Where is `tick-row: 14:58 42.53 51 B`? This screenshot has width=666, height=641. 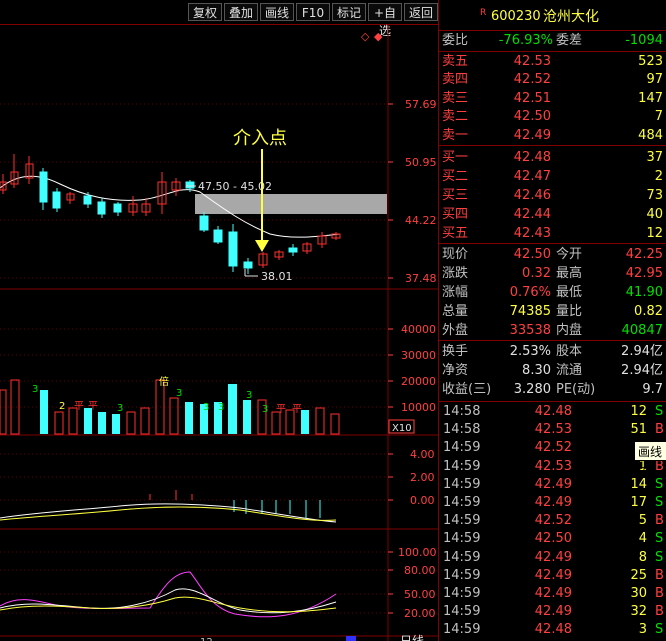 tick-row: 14:58 42.53 51 B is located at coordinates (554, 430).